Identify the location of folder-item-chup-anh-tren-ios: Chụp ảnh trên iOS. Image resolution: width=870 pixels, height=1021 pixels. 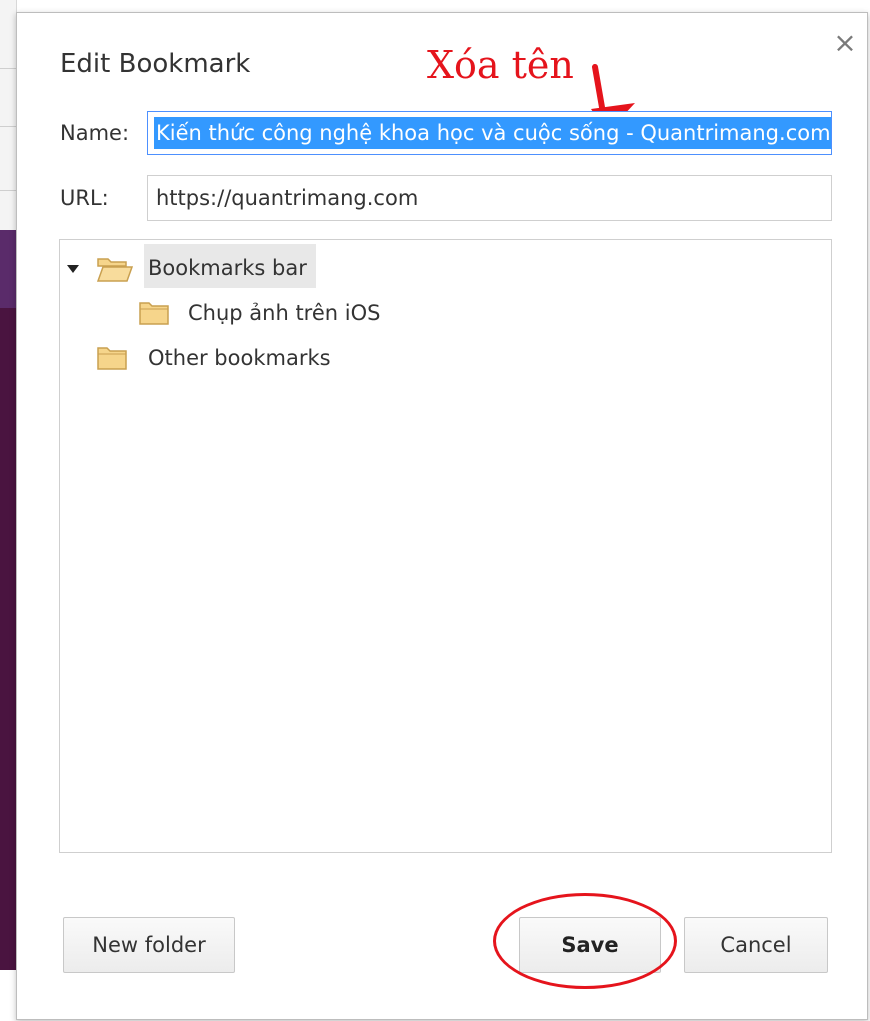
(240, 313).